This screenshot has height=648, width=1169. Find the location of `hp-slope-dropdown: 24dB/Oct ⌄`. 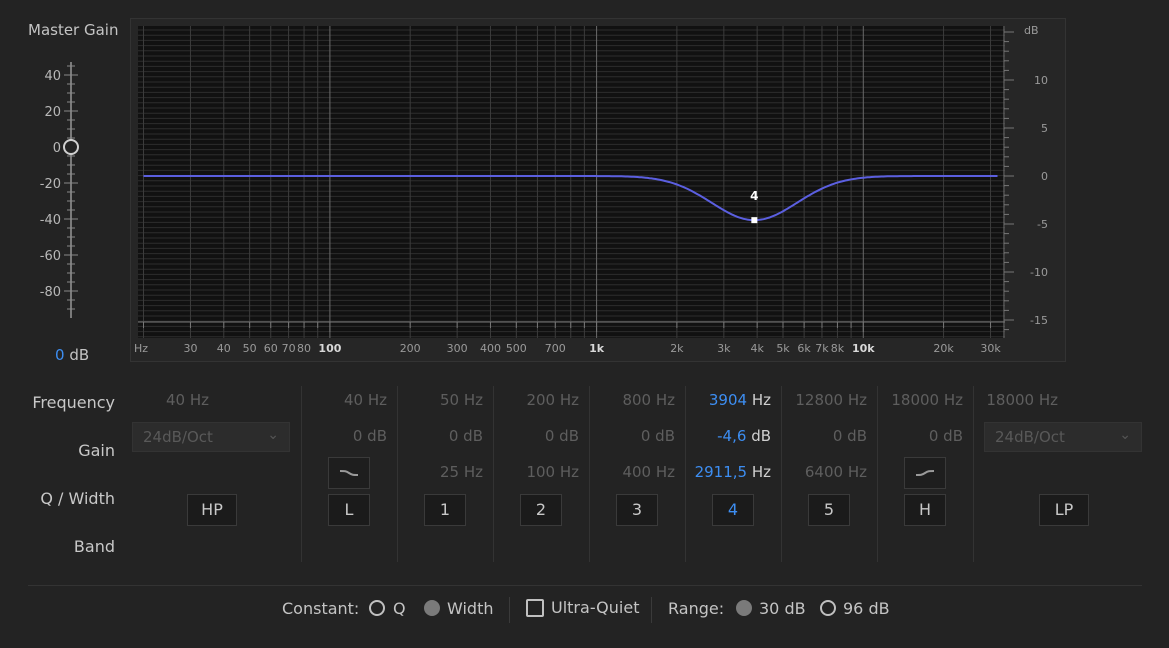

hp-slope-dropdown: 24dB/Oct ⌄ is located at coordinates (211, 437).